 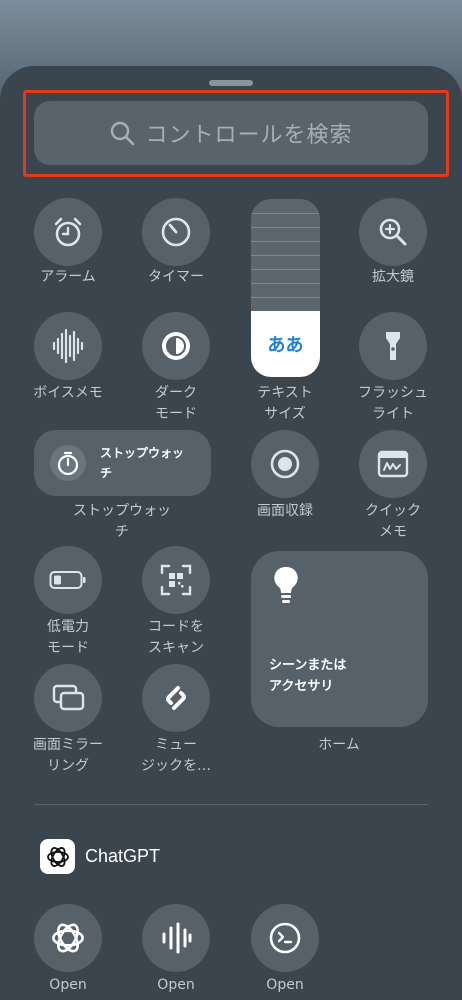 I want to click on timer-icon, so click(x=176, y=232).